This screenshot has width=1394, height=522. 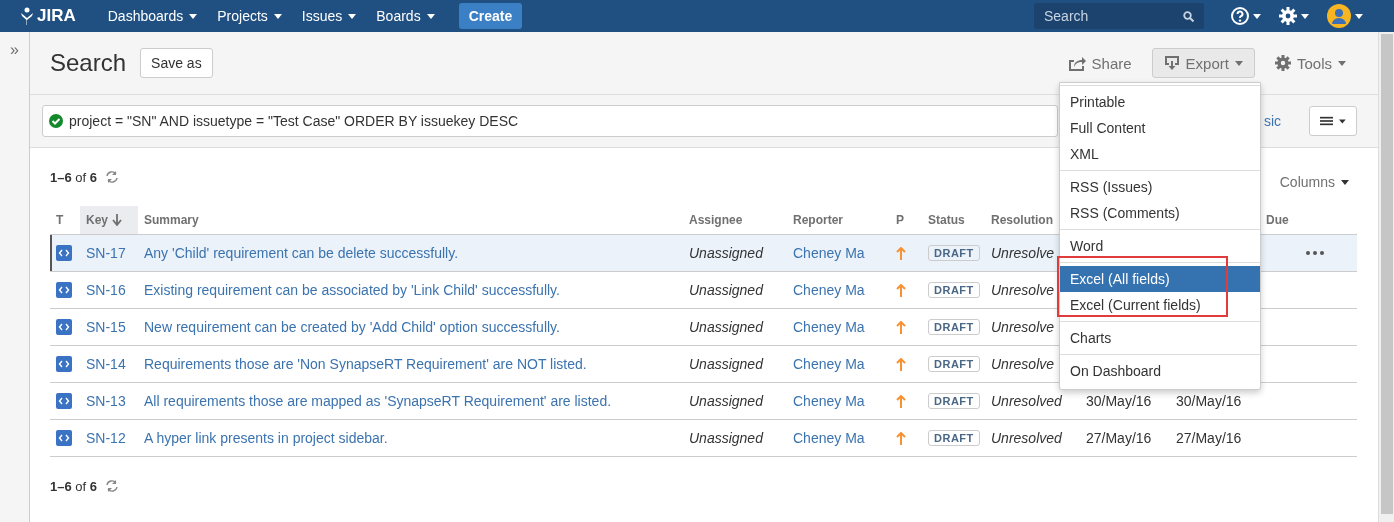 What do you see at coordinates (410, 290) in the screenshot?
I see `issue-summary: Existing requirement can be associated by 'Link Child' successfully.` at bounding box center [410, 290].